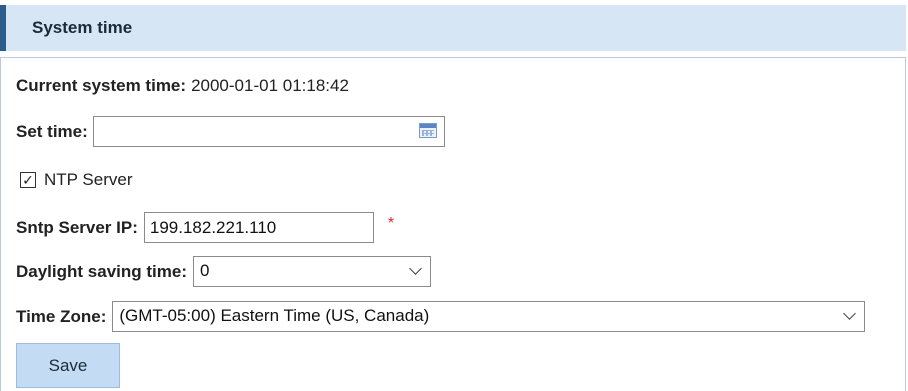 This screenshot has width=908, height=391. I want to click on ntp-checkbox: ✓, so click(28, 180).